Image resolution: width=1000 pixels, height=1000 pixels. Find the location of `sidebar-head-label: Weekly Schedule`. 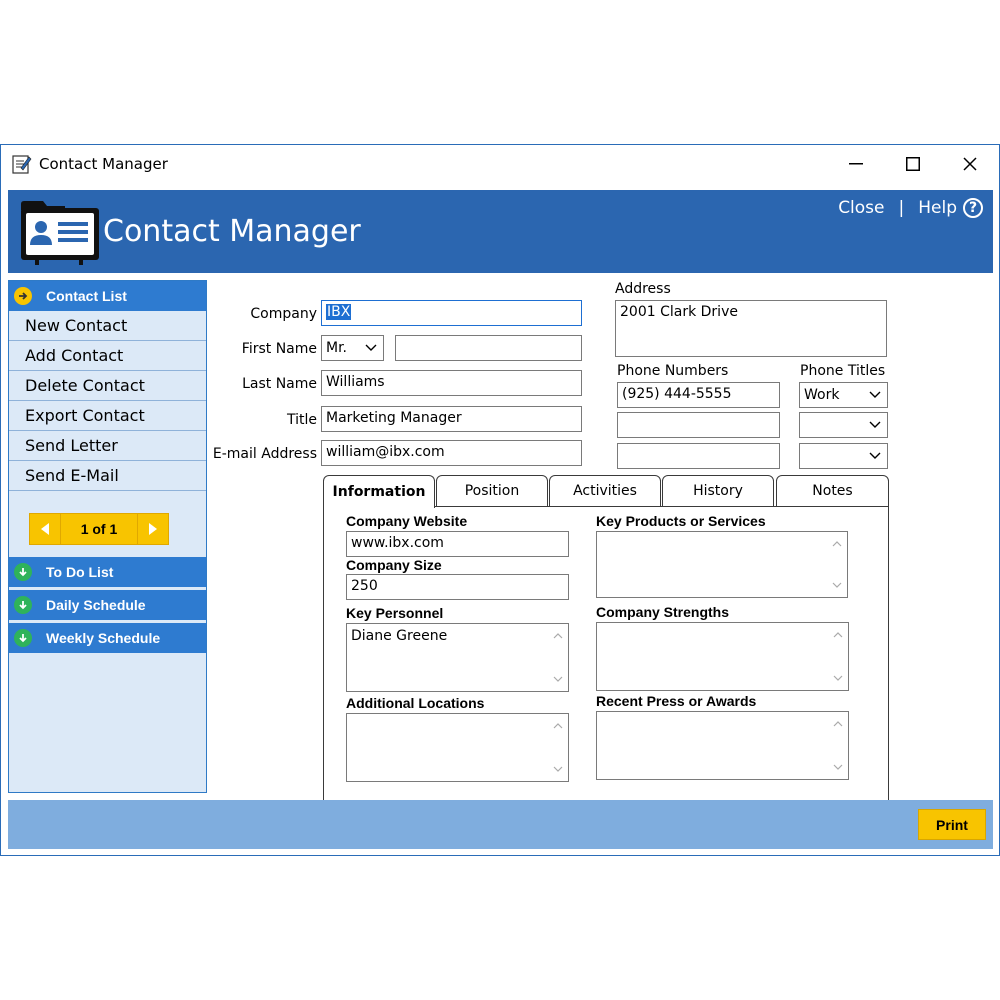

sidebar-head-label: Weekly Schedule is located at coordinates (103, 638).